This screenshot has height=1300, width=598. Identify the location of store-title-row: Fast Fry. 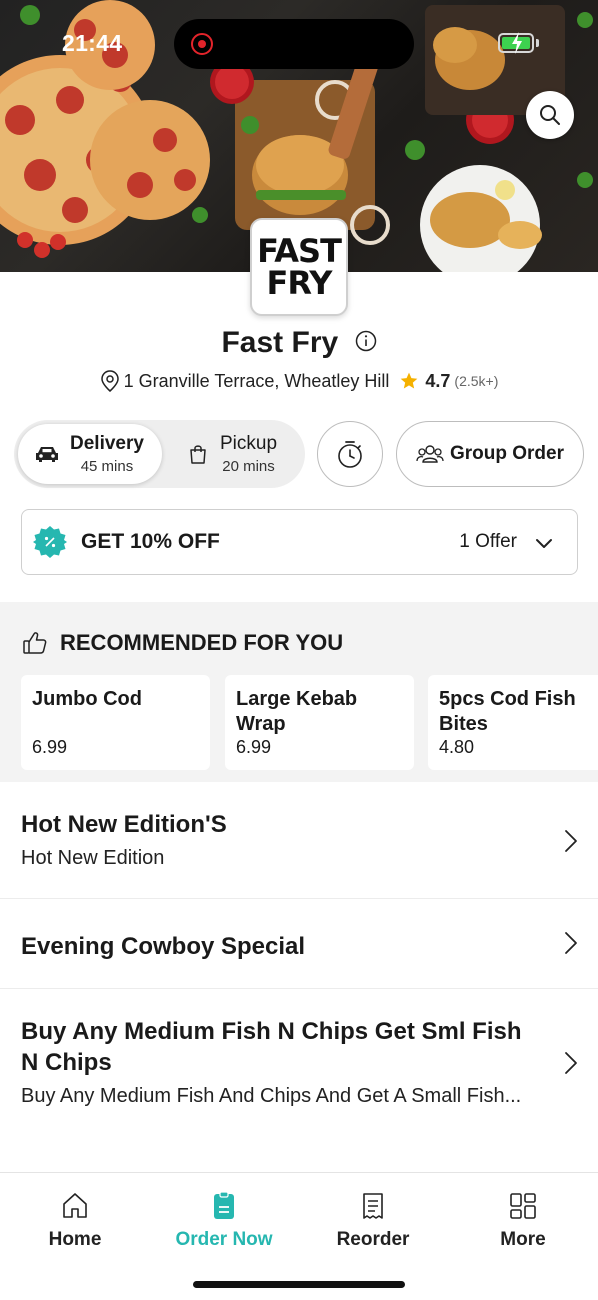
(299, 343).